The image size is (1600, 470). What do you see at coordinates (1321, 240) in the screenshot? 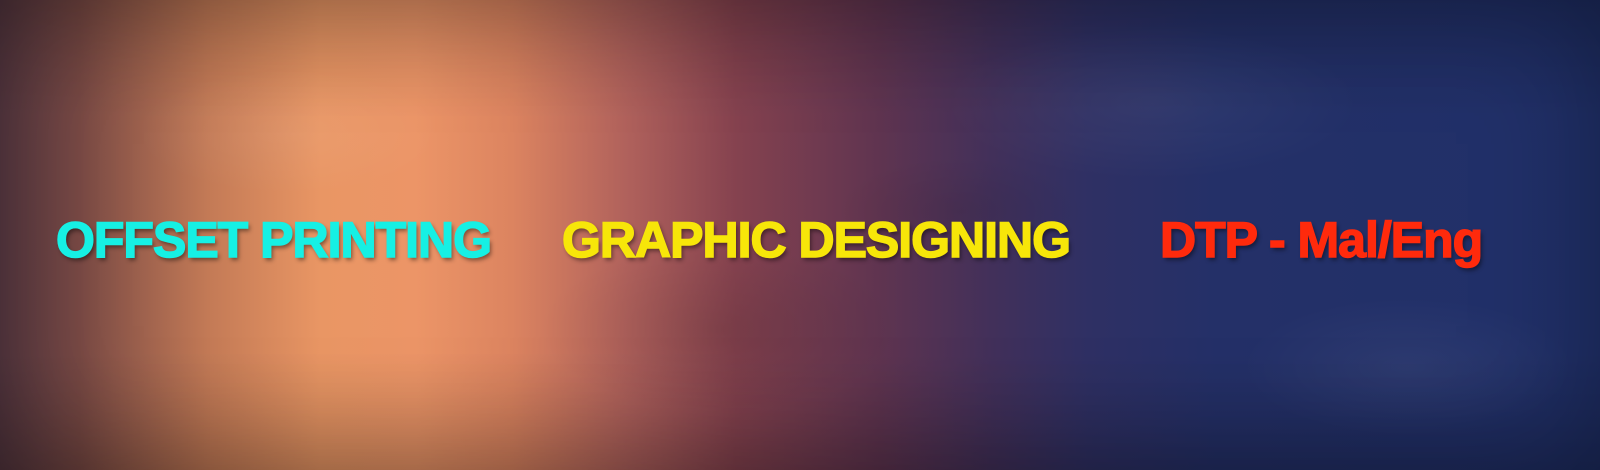
I see `service-dtp: DTP - Mal/Eng` at bounding box center [1321, 240].